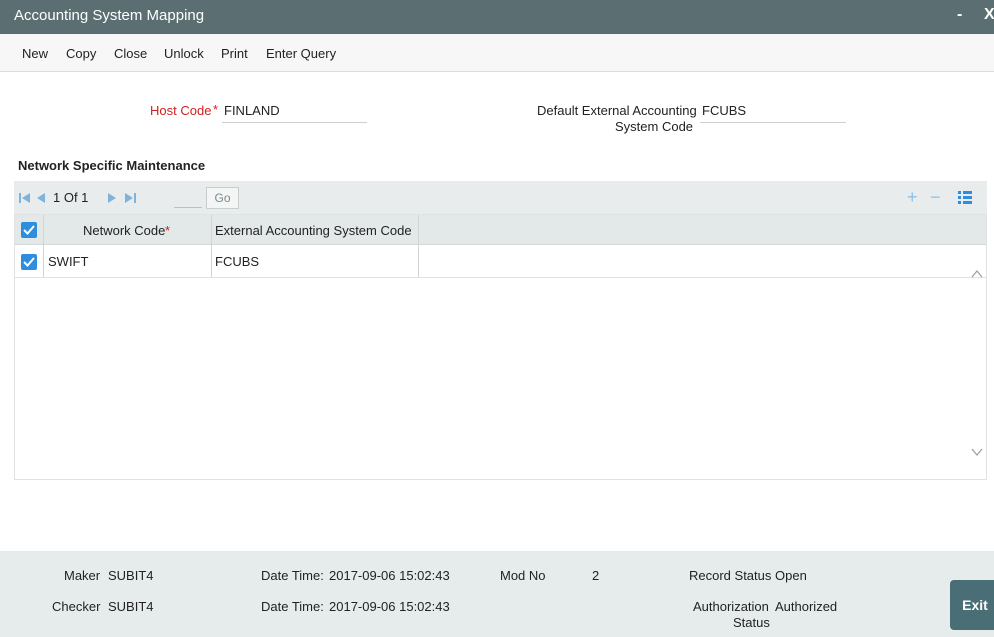  Describe the element at coordinates (959, 15) in the screenshot. I see `minimize-button: -` at that location.